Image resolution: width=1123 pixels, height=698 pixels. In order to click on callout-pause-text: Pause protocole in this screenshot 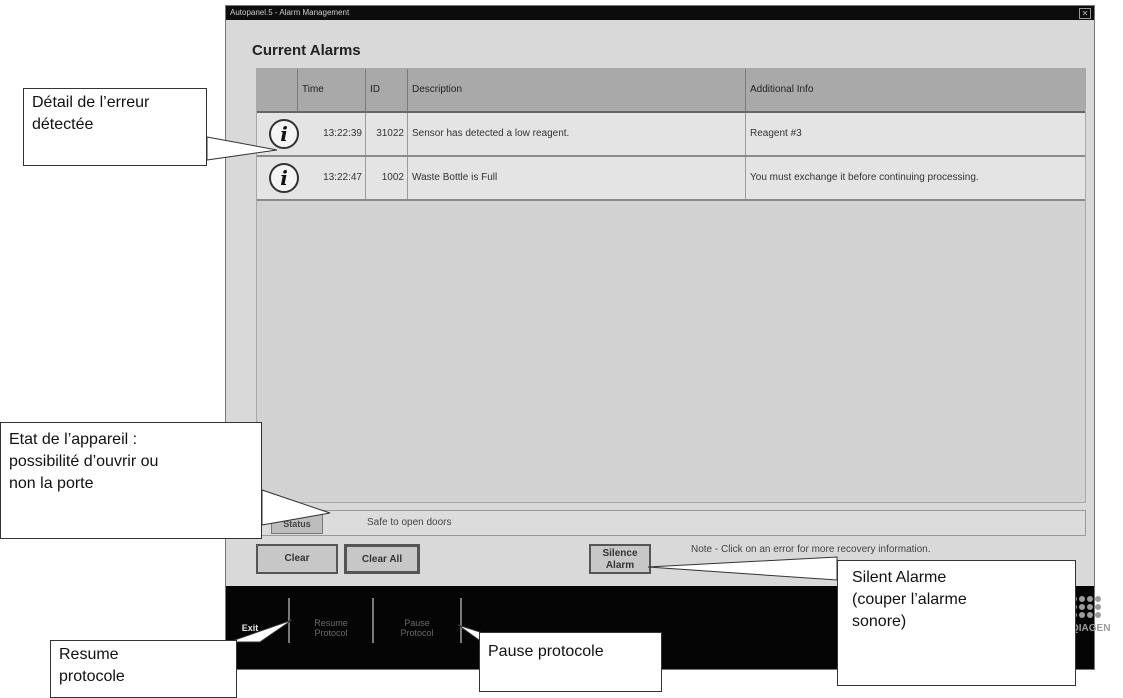, I will do `click(546, 651)`.